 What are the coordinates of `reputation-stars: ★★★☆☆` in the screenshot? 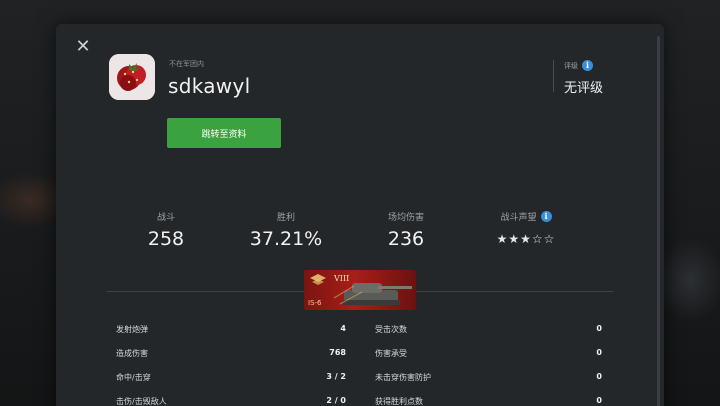 It's located at (526, 239).